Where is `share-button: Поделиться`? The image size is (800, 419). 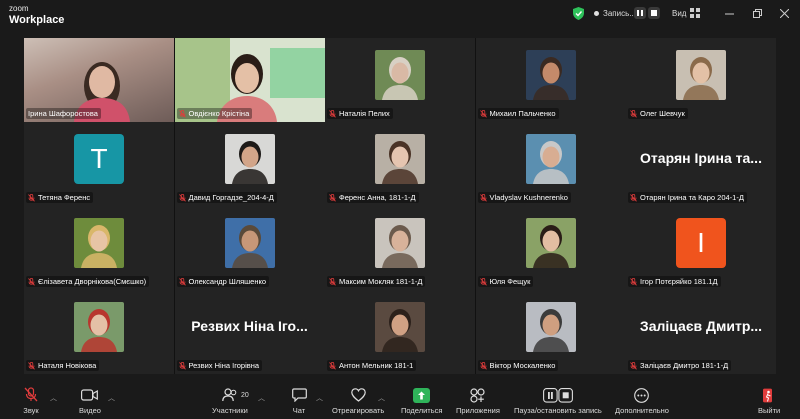
share-button: Поделиться is located at coordinates (421, 401).